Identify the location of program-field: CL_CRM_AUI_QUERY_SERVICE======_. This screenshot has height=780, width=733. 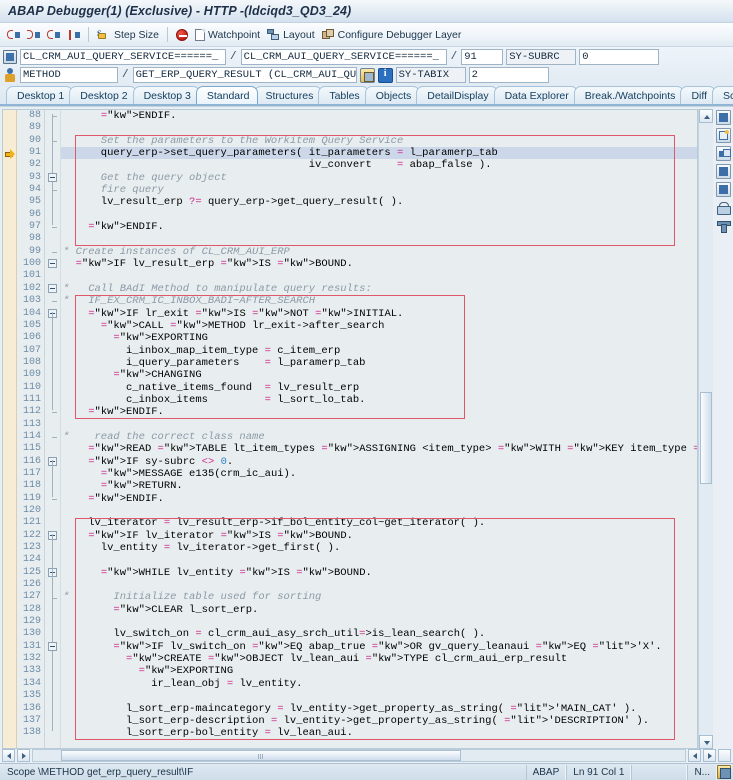
(123, 57).